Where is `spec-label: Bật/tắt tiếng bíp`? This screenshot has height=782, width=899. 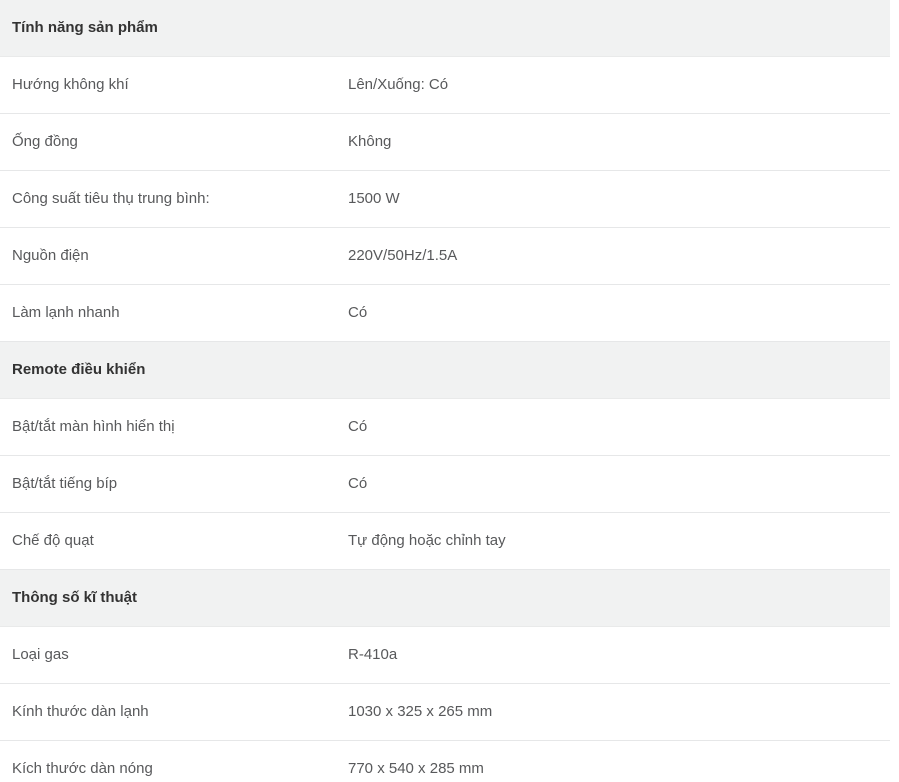
spec-label: Bật/tắt tiếng bíp is located at coordinates (174, 484).